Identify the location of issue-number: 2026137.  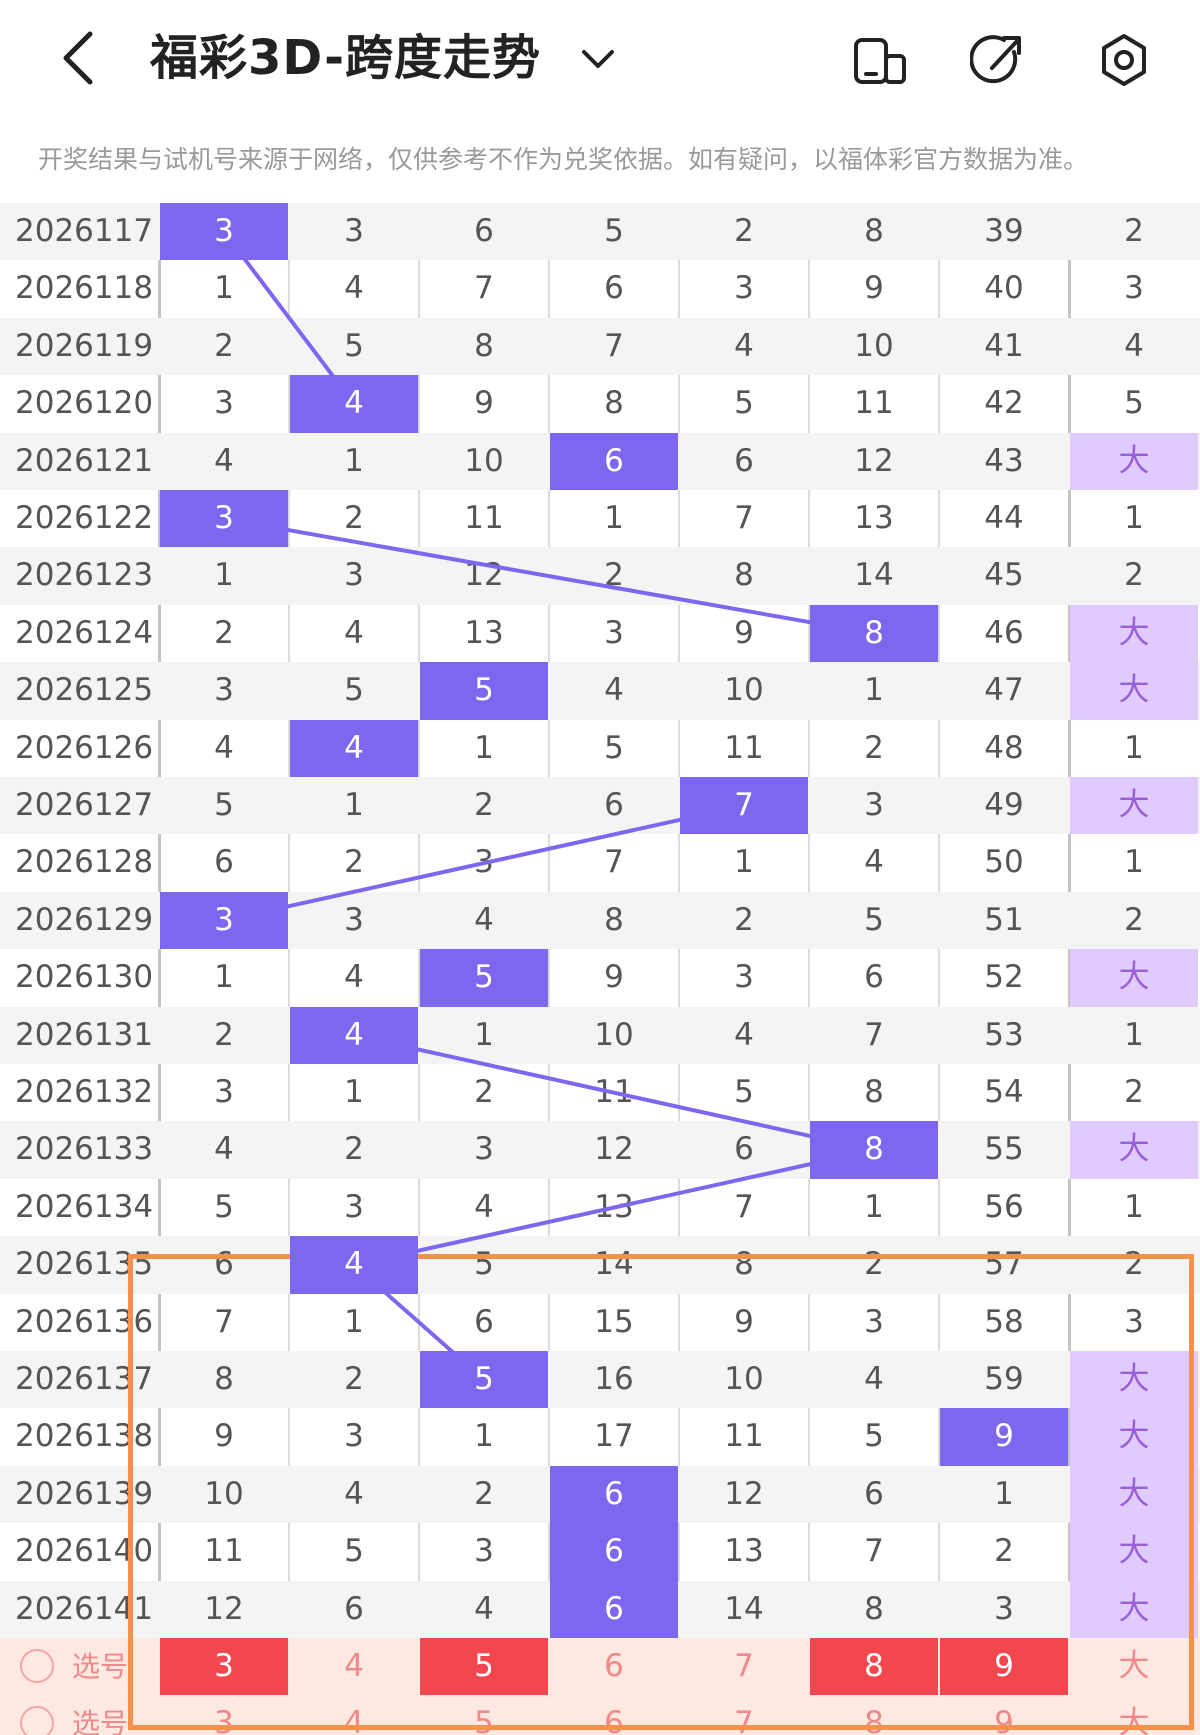
(84, 1379).